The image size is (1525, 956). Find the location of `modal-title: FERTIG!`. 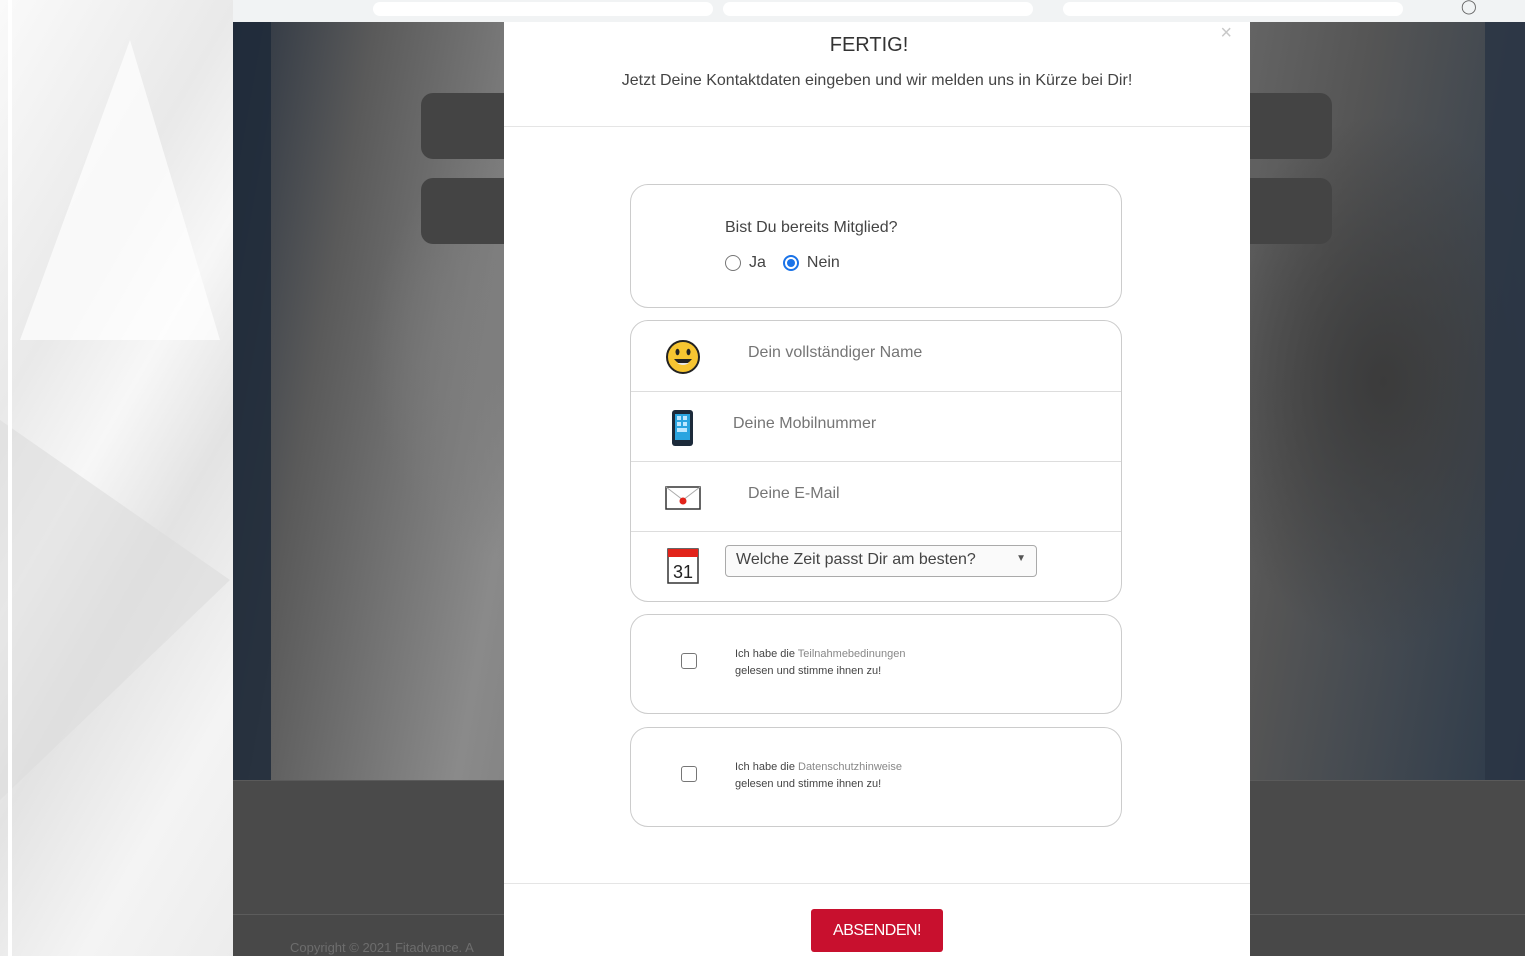

modal-title: FERTIG! is located at coordinates (869, 45).